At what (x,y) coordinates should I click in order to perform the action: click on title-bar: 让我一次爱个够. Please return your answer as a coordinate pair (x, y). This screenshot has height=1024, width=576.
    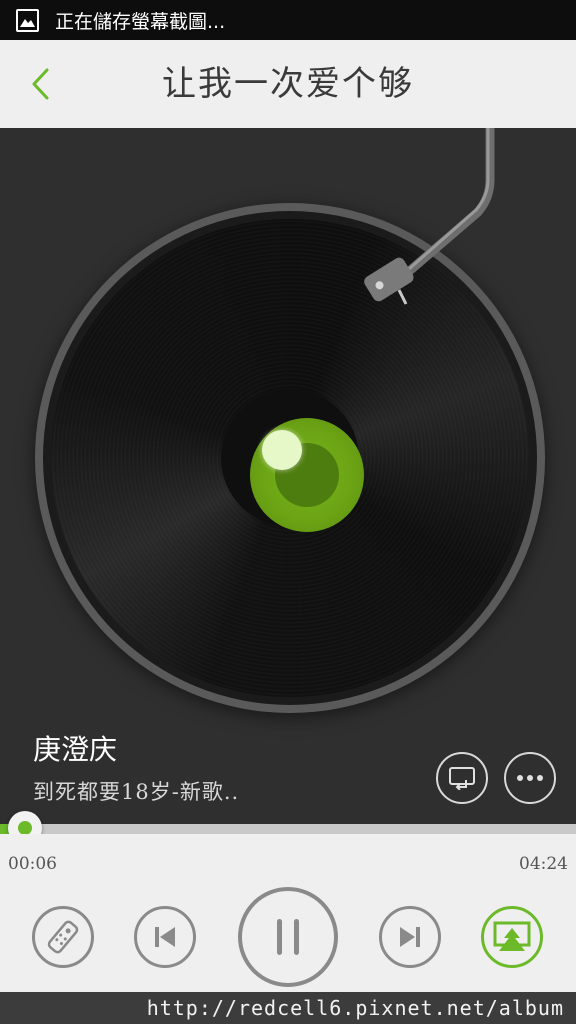
    Looking at the image, I should click on (288, 84).